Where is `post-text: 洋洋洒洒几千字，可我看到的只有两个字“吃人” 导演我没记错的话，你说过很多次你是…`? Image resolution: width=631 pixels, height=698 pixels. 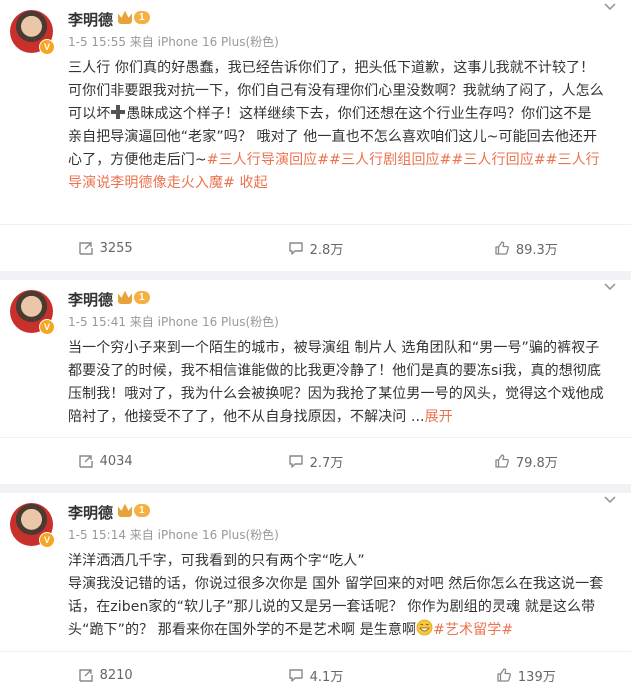 post-text: 洋洋洒洒几千字，可我看到的只有两个字“吃人” 导演我没记错的话，你说过很多次你是… is located at coordinates (315, 596).